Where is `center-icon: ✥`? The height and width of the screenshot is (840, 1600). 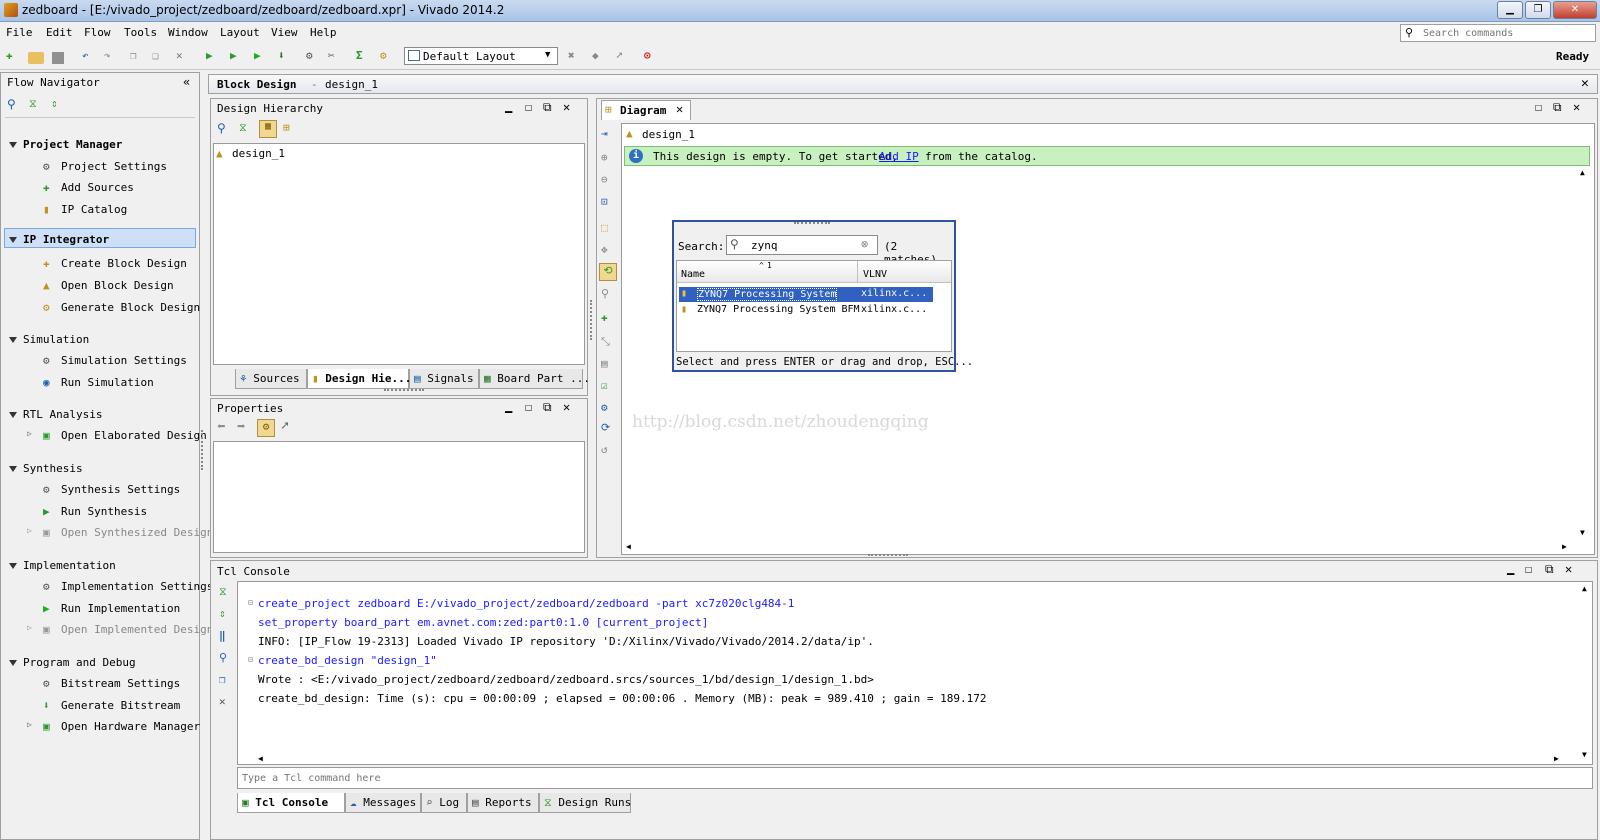 center-icon: ✥ is located at coordinates (604, 249).